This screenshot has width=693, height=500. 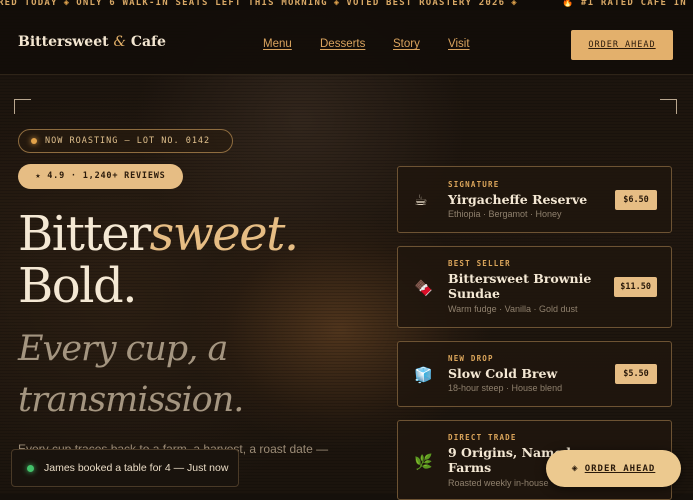 What do you see at coordinates (202, 4) in the screenshot?
I see `ticker-item: ONLY 6 WALK-IN SEATS LEFT THIS MORNING` at bounding box center [202, 4].